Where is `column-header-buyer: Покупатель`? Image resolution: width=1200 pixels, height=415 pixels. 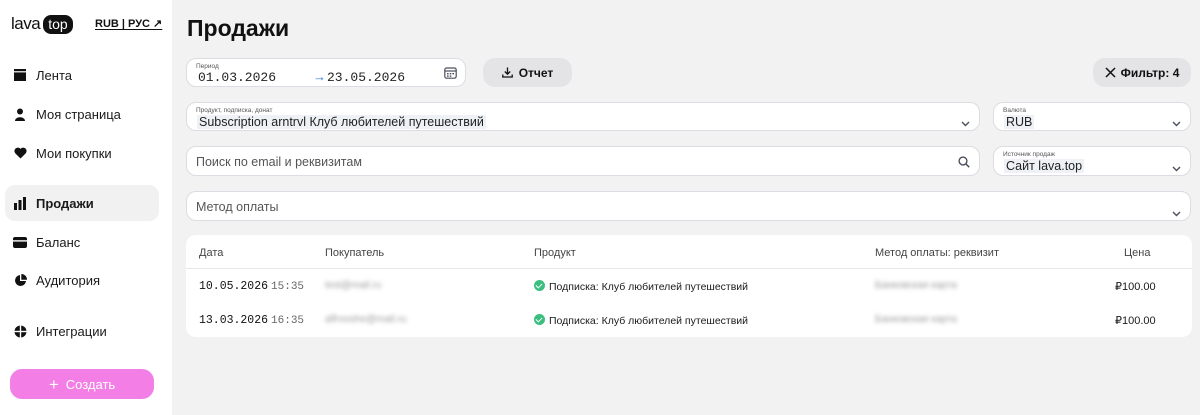 column-header-buyer: Покупатель is located at coordinates (354, 253).